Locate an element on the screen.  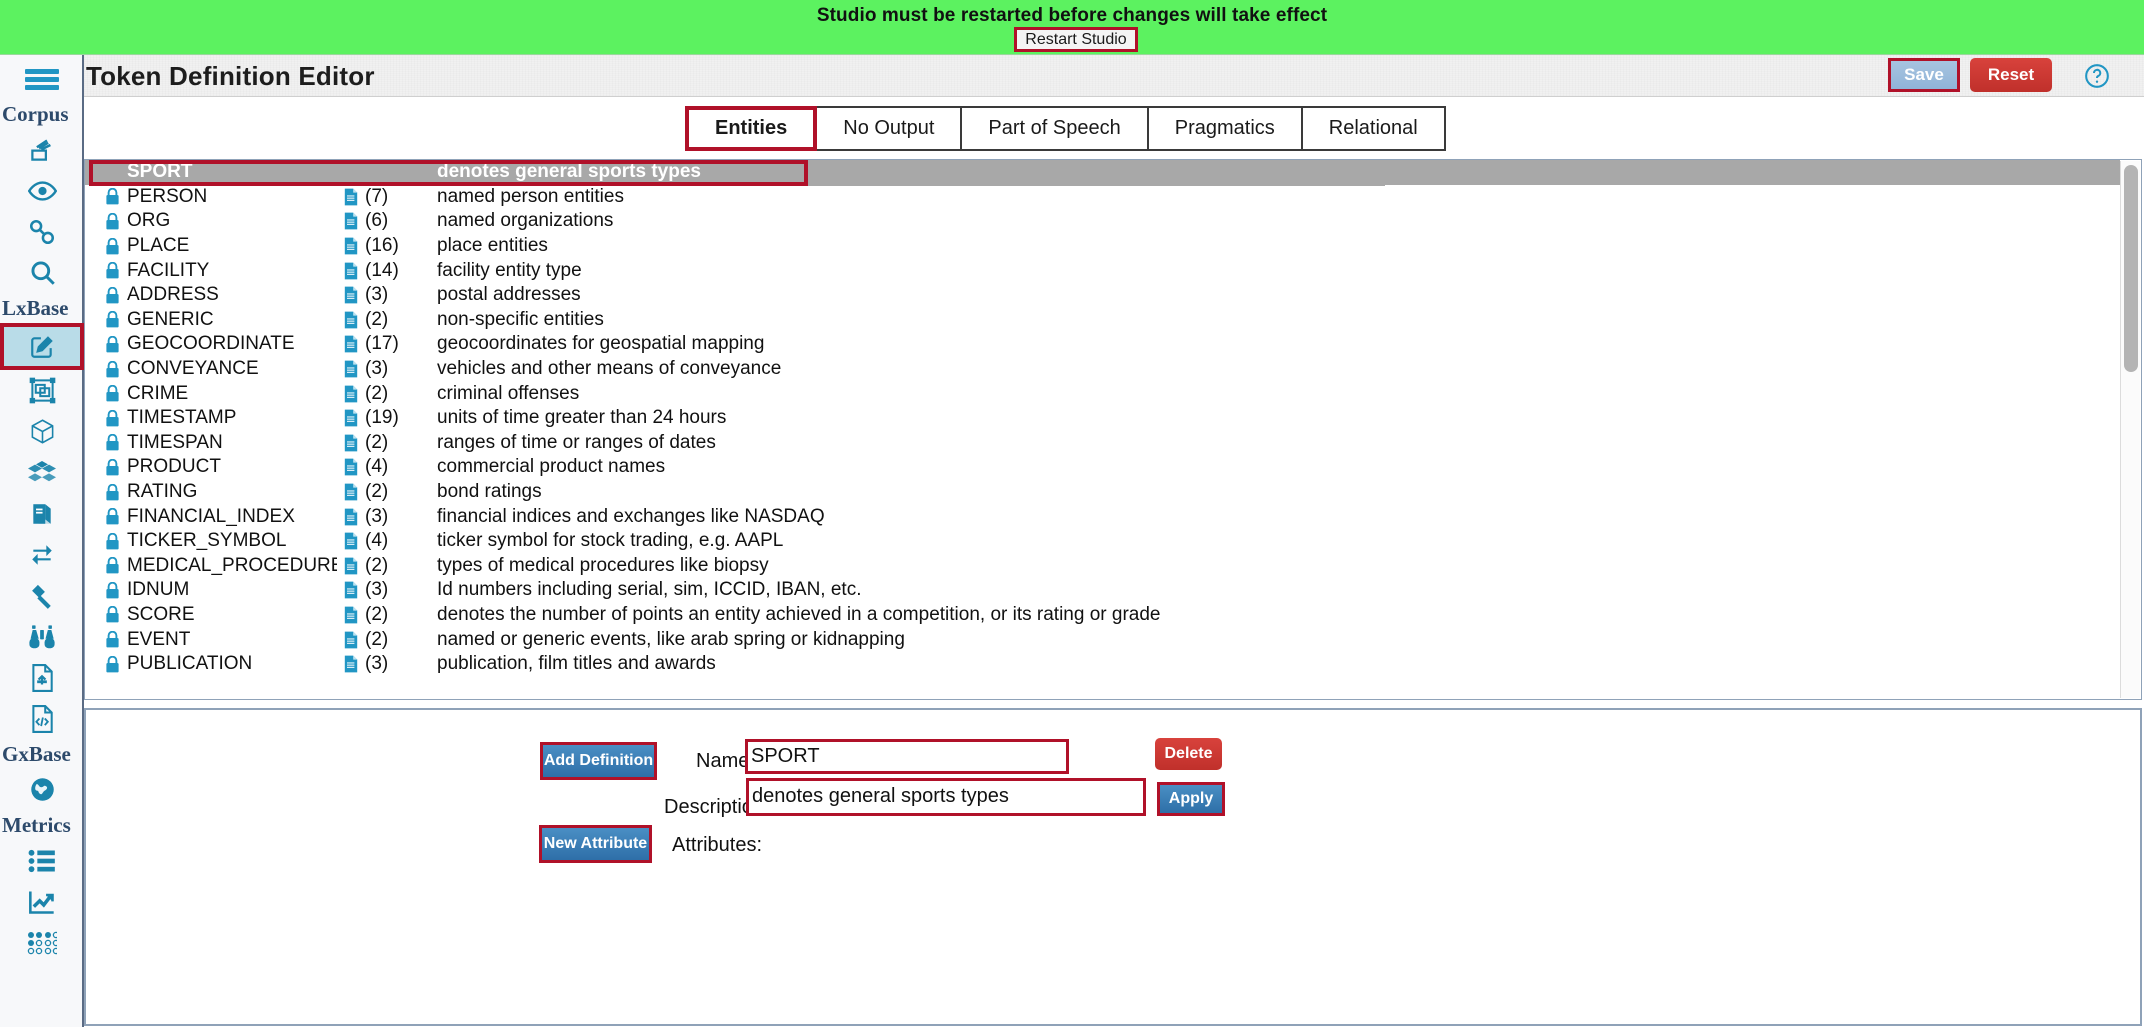
sidebar-item-metrics-grid is located at coordinates (42, 942).